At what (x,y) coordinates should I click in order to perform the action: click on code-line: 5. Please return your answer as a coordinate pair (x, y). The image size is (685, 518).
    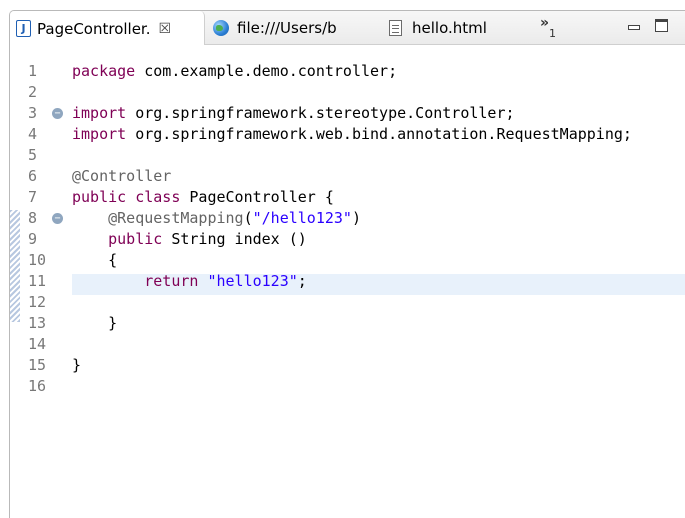
    Looking at the image, I should click on (347, 155).